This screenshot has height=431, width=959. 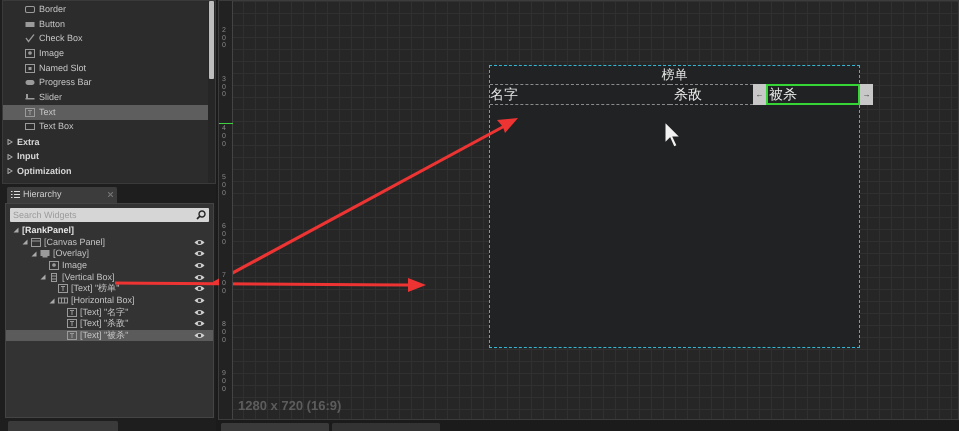 I want to click on slider-icon, so click(x=30, y=97).